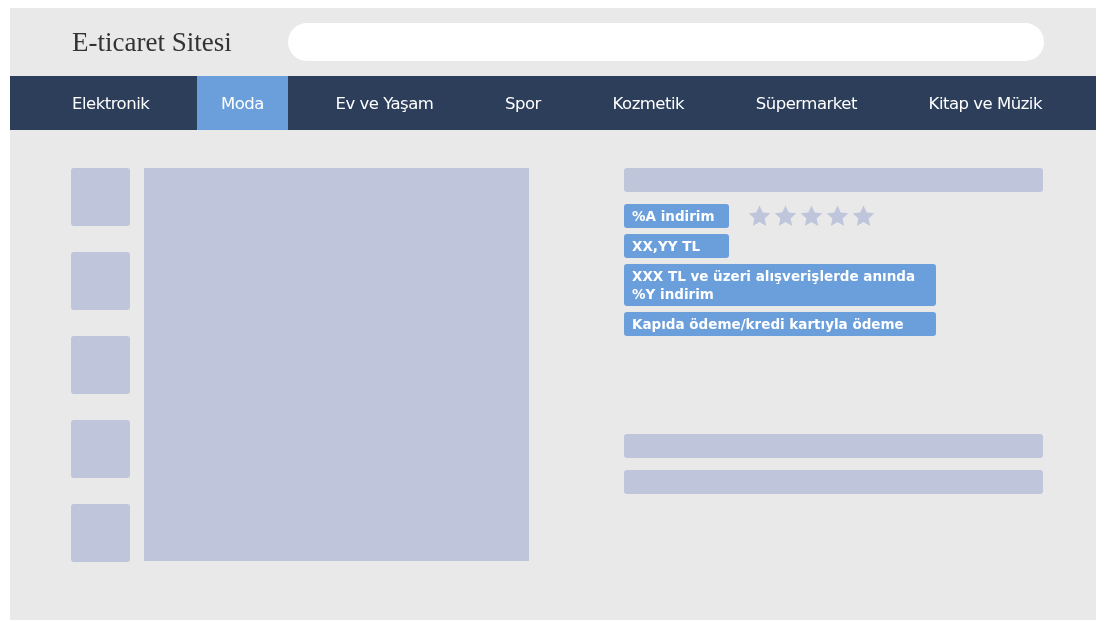 The width and height of the screenshot is (1106, 621). Describe the element at coordinates (384, 103) in the screenshot. I see `category-tab: Ev ve Yaşam` at that location.